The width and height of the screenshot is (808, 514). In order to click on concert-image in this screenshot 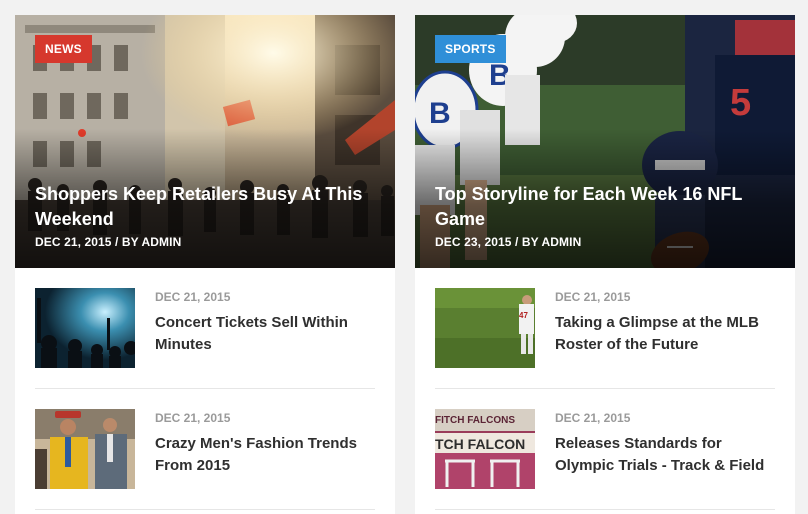, I will do `click(85, 328)`.